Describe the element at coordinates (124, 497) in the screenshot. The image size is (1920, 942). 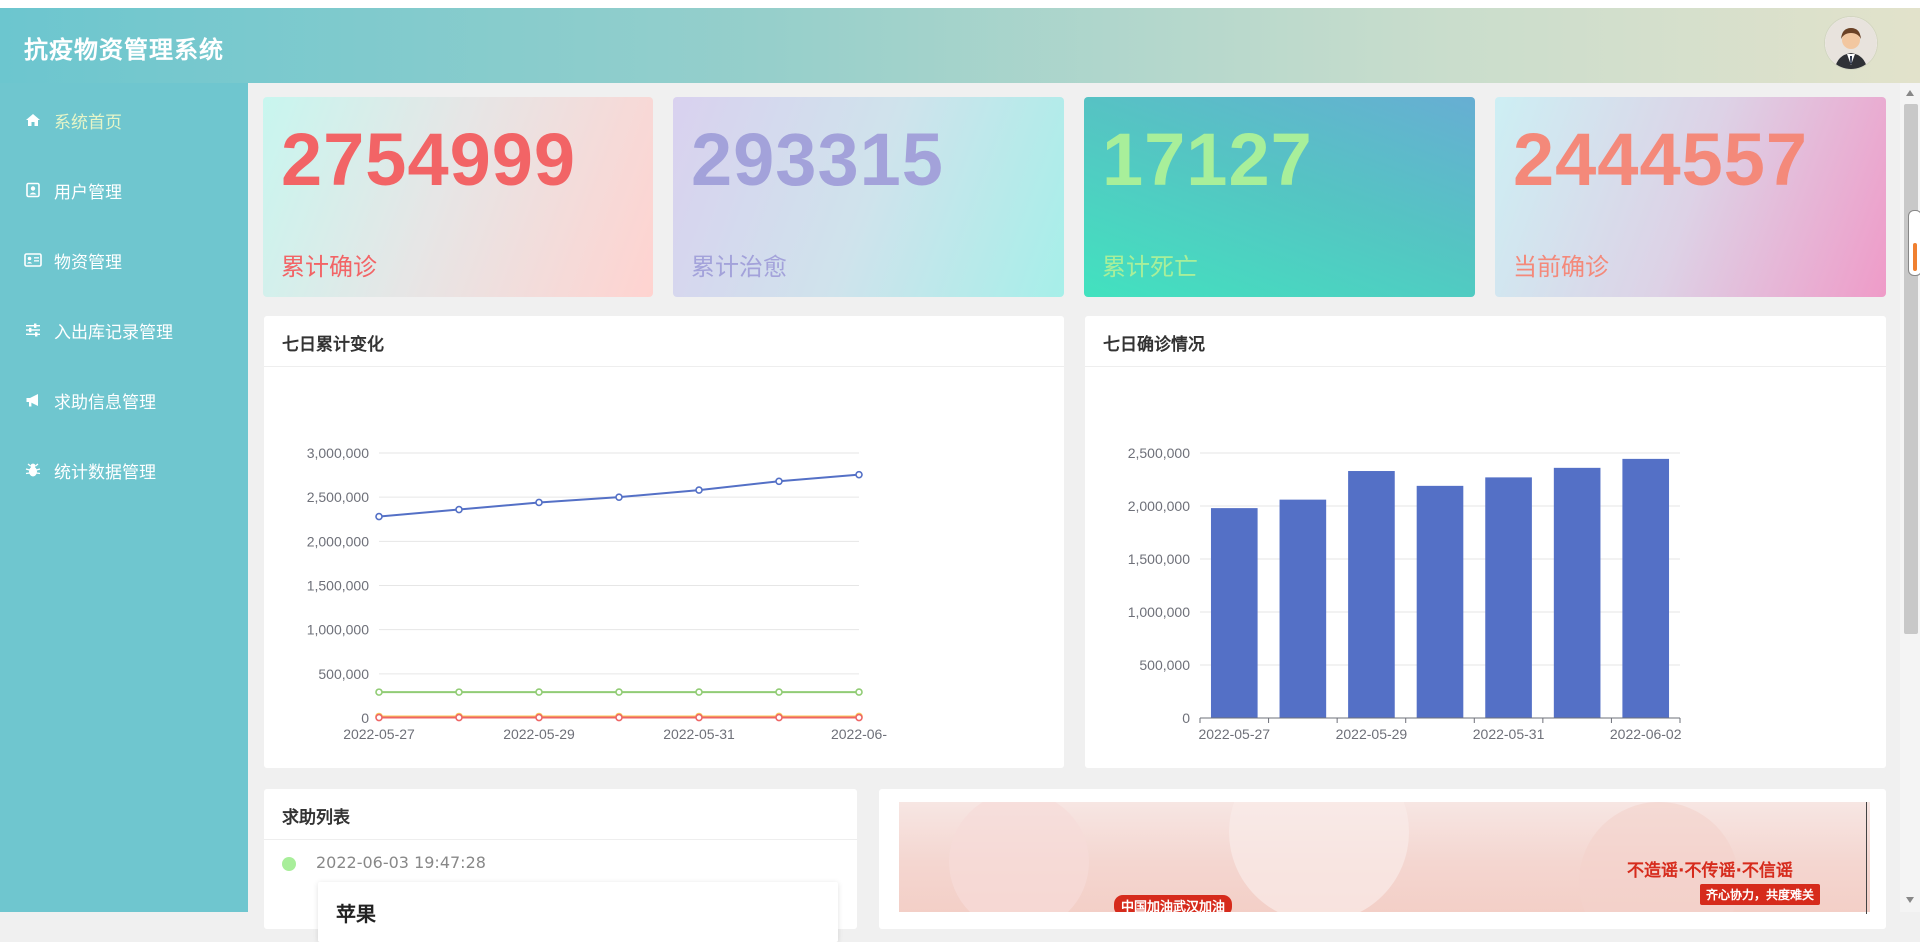
I see `sidebar: 系统首页 用户管理 物资管理 入出库记录管理 求助信息管理 统计数据管理` at that location.